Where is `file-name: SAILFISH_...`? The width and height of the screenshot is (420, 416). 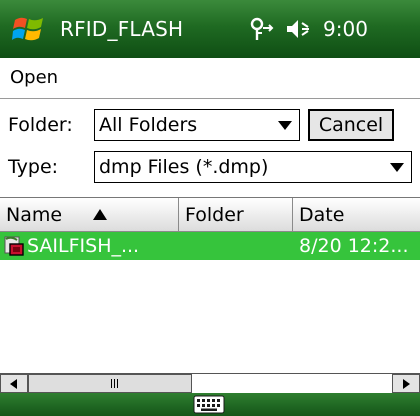 file-name: SAILFISH_... is located at coordinates (83, 246).